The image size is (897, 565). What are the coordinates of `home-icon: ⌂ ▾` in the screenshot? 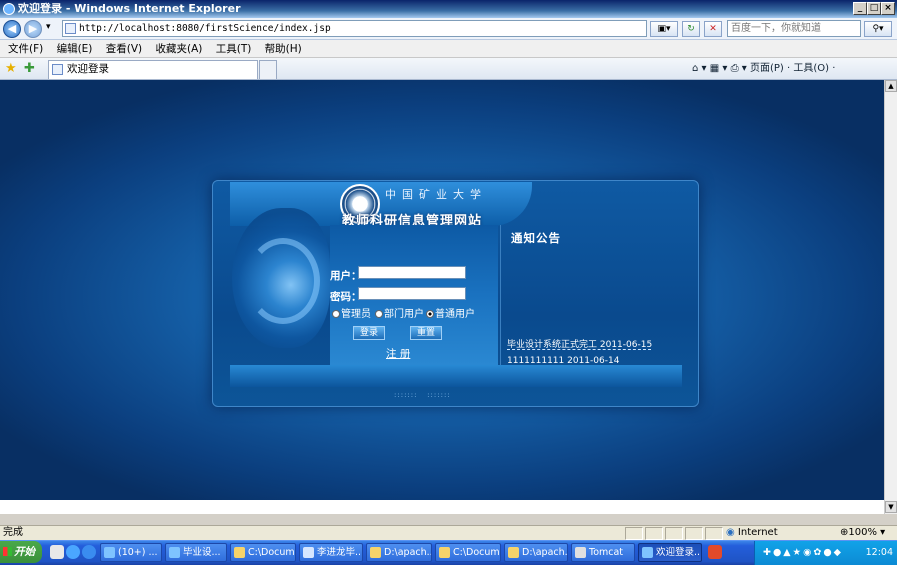 It's located at (699, 68).